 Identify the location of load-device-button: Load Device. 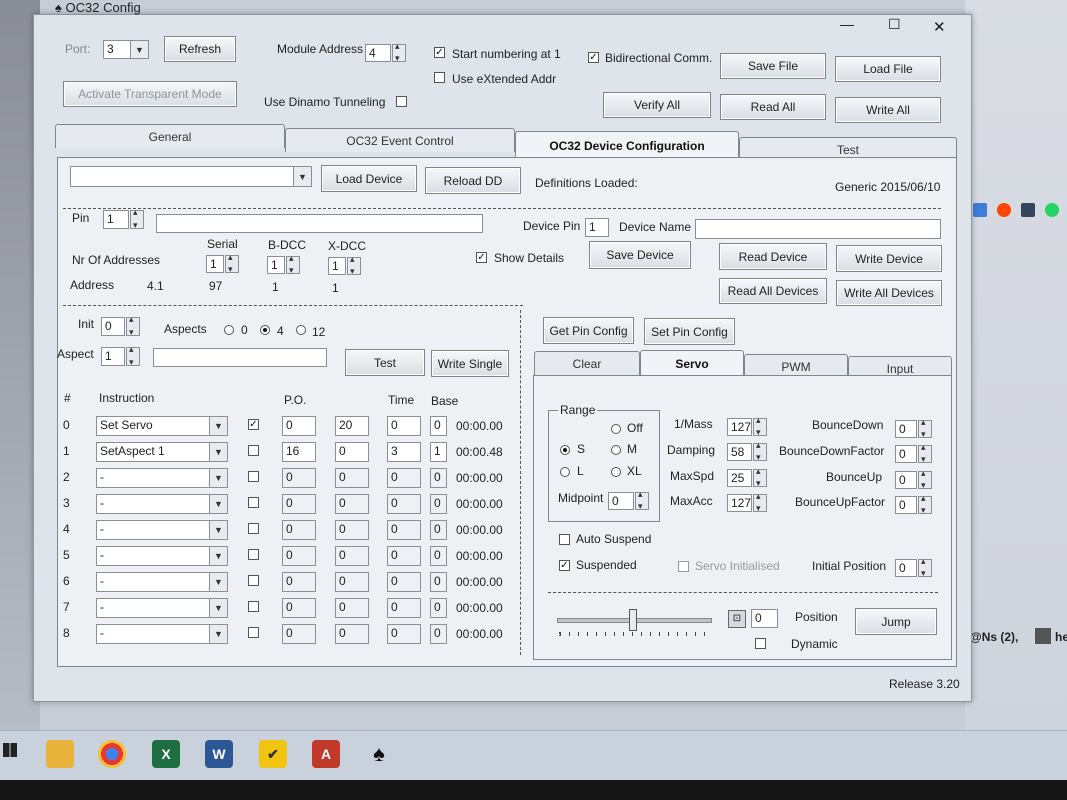
(369, 178).